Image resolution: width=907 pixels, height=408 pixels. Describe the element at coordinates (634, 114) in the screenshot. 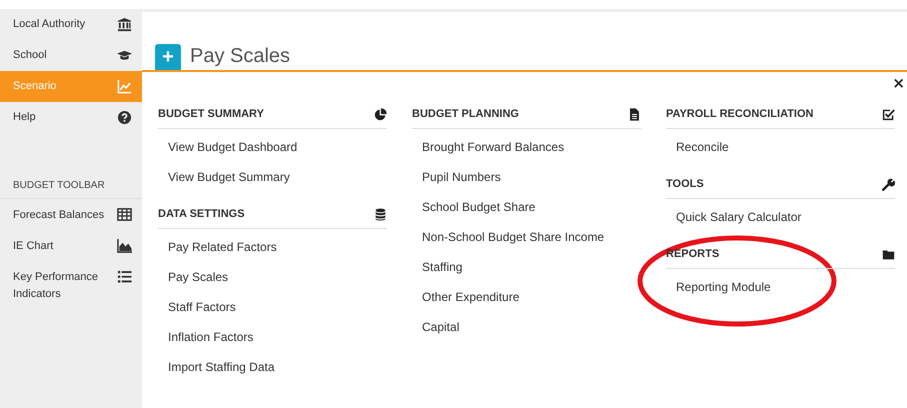

I see `document-icon` at that location.